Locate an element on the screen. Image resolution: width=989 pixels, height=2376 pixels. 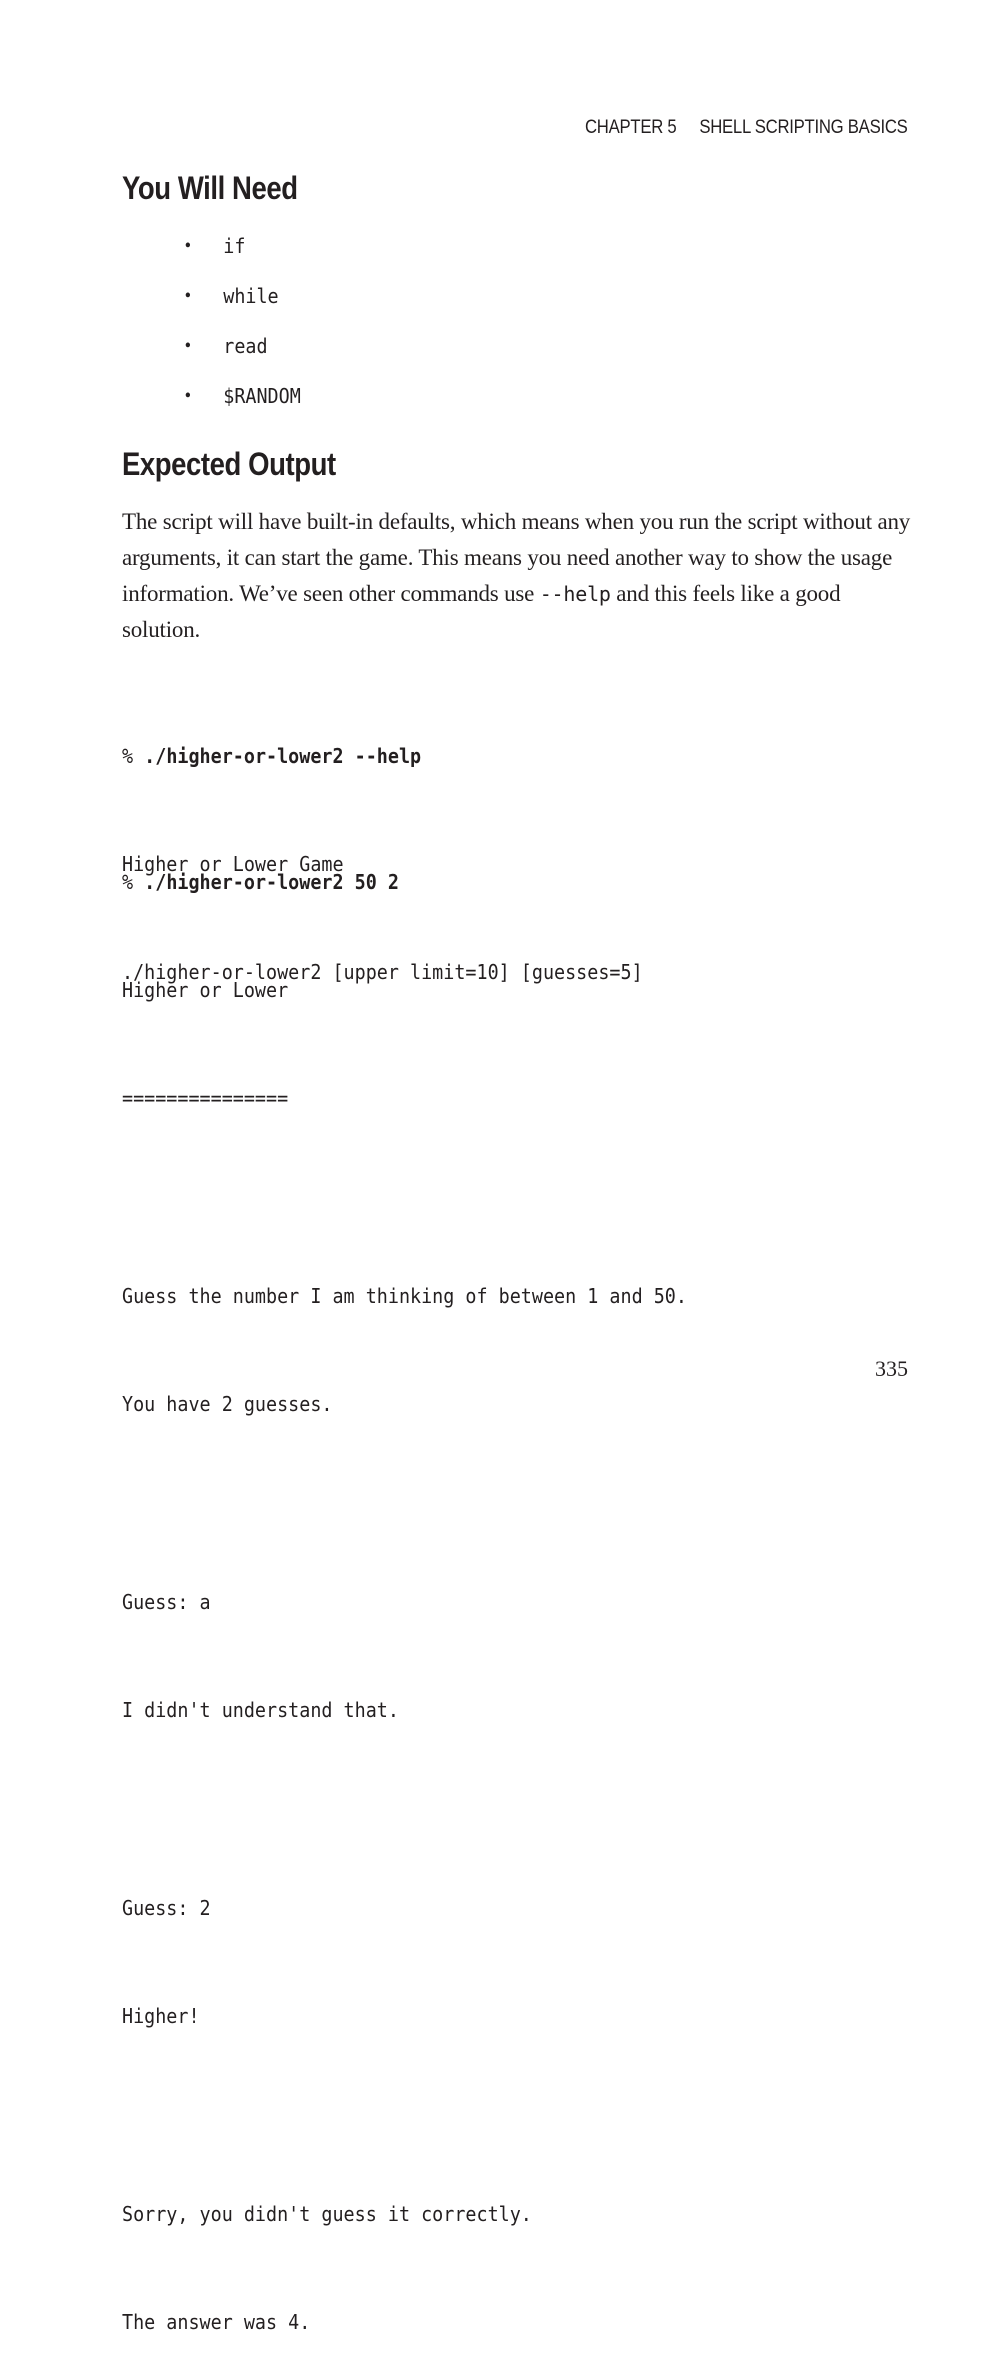
output-line: Higher! is located at coordinates (161, 2016).